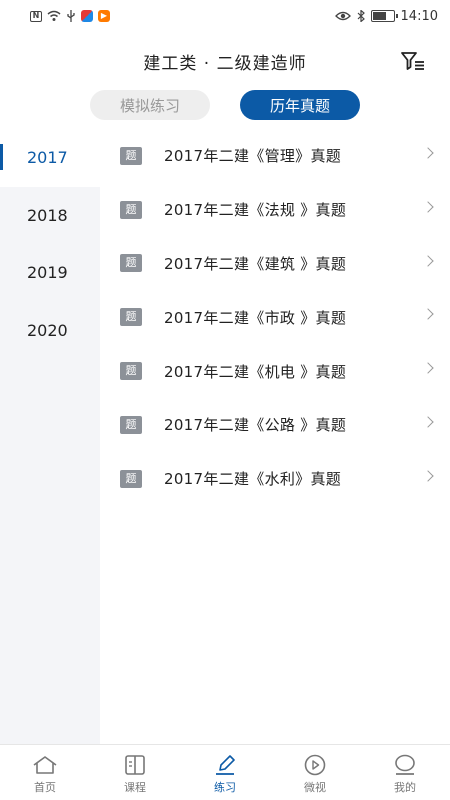 This screenshot has width=450, height=800. I want to click on status-bar: N ▶ 14:10, so click(225, 16).